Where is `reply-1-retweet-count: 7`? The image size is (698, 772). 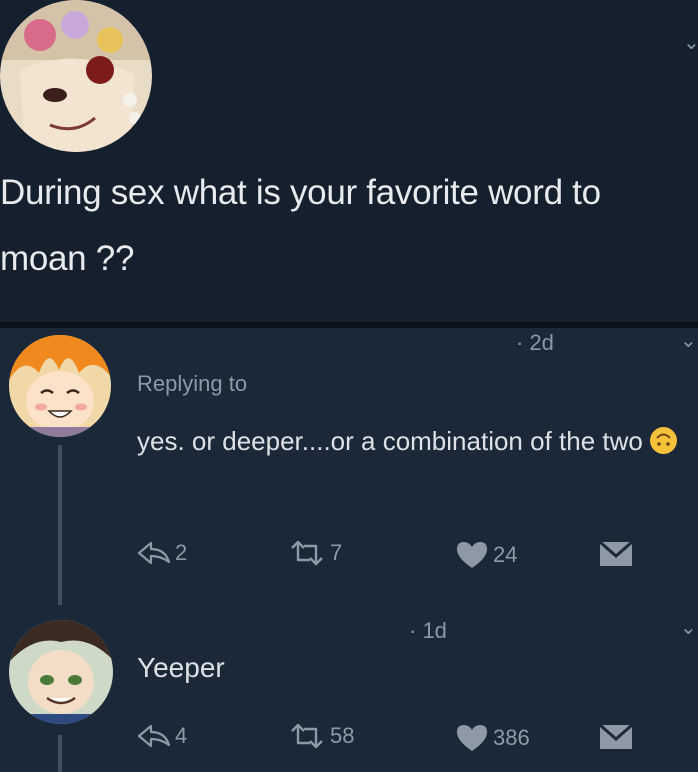
reply-1-retweet-count: 7 is located at coordinates (336, 552).